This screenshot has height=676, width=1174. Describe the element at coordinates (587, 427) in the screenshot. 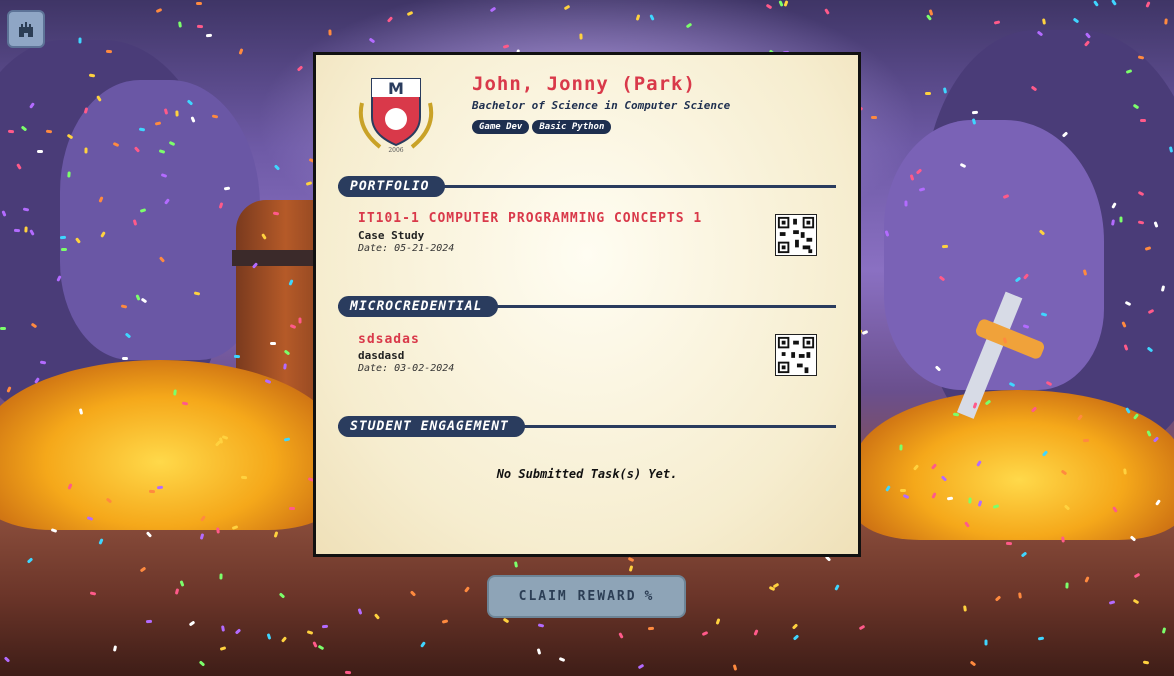

I see `engagement-section-header: STUDENT ENGAGEMENT` at that location.